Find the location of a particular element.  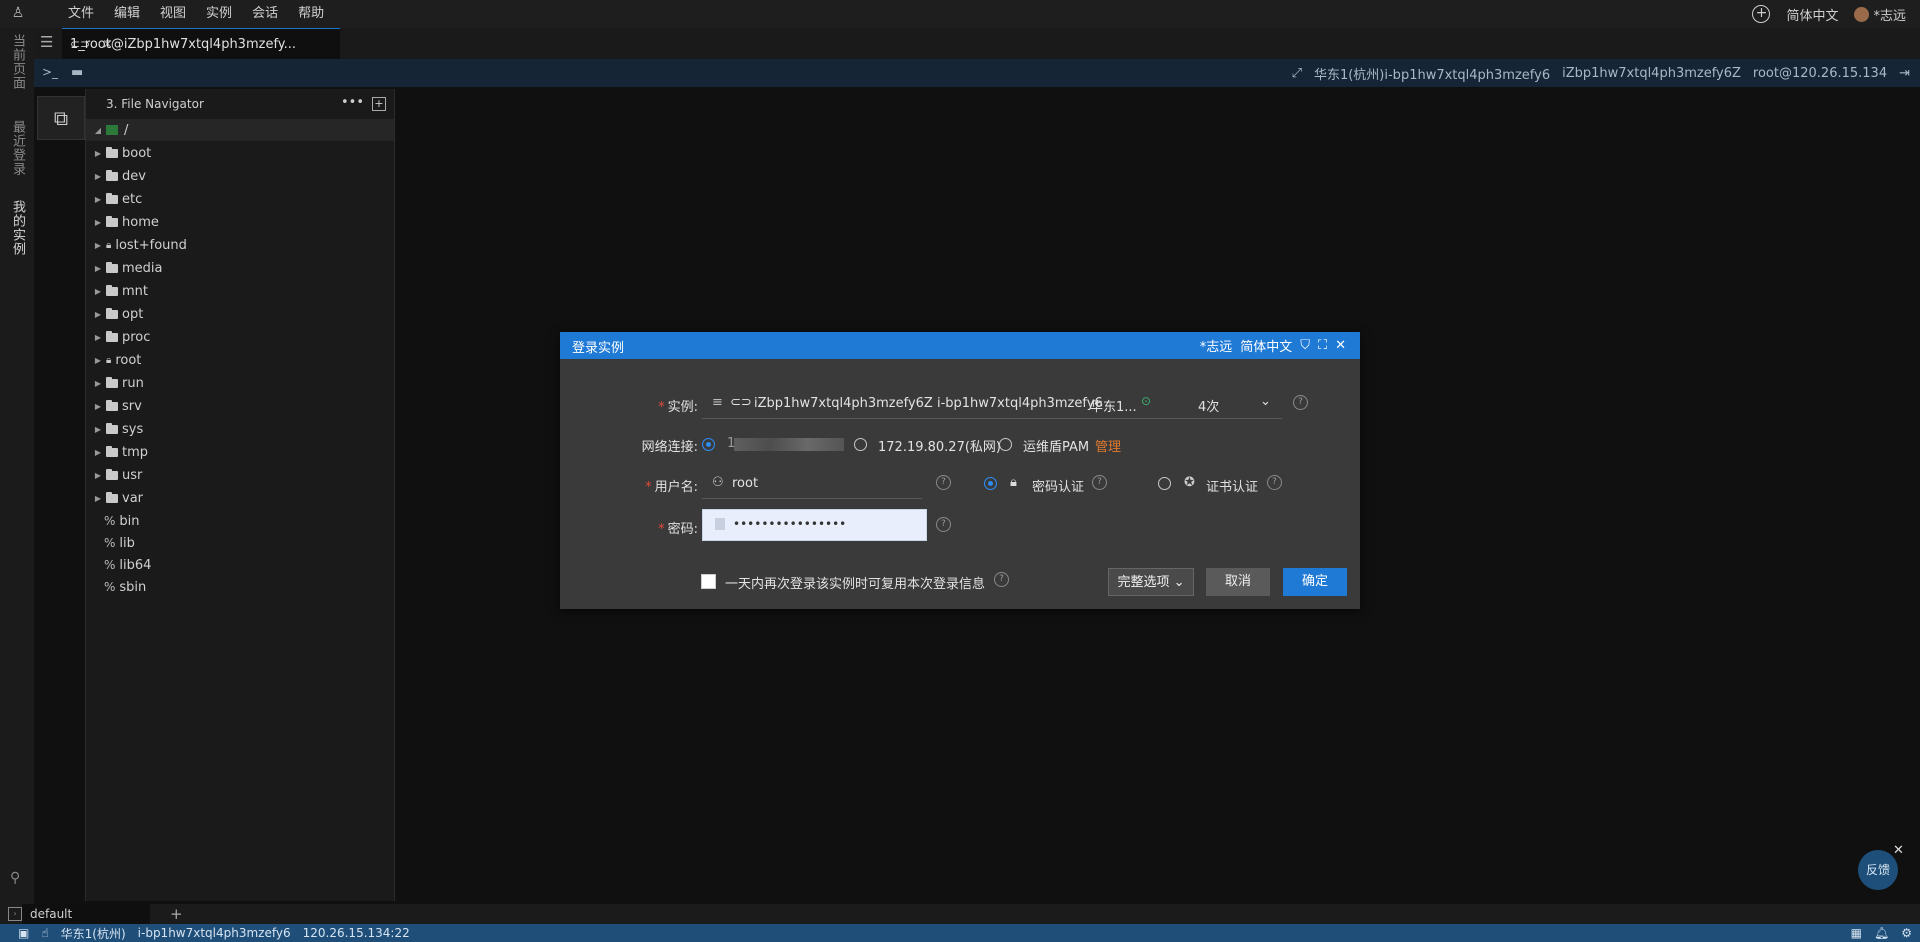

username-help-icon: ? is located at coordinates (943, 482).